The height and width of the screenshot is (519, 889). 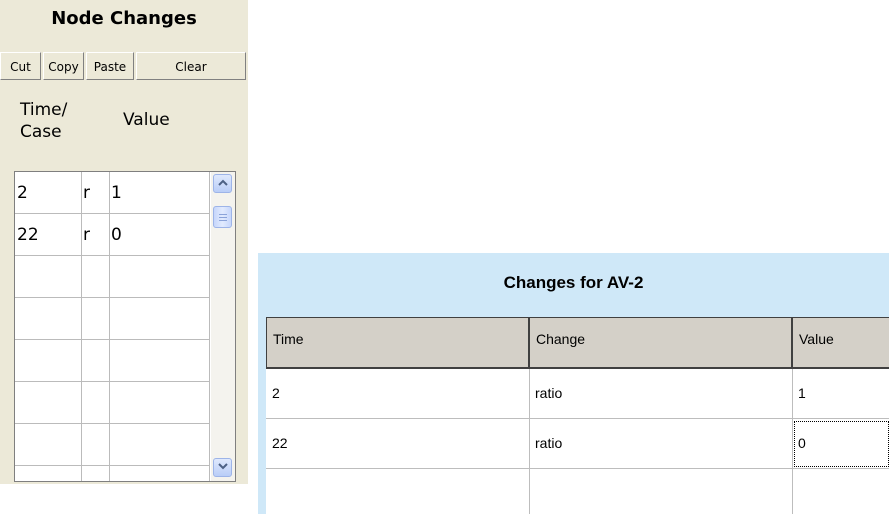 I want to click on table-row: 2 r 1, so click(x=112, y=193).